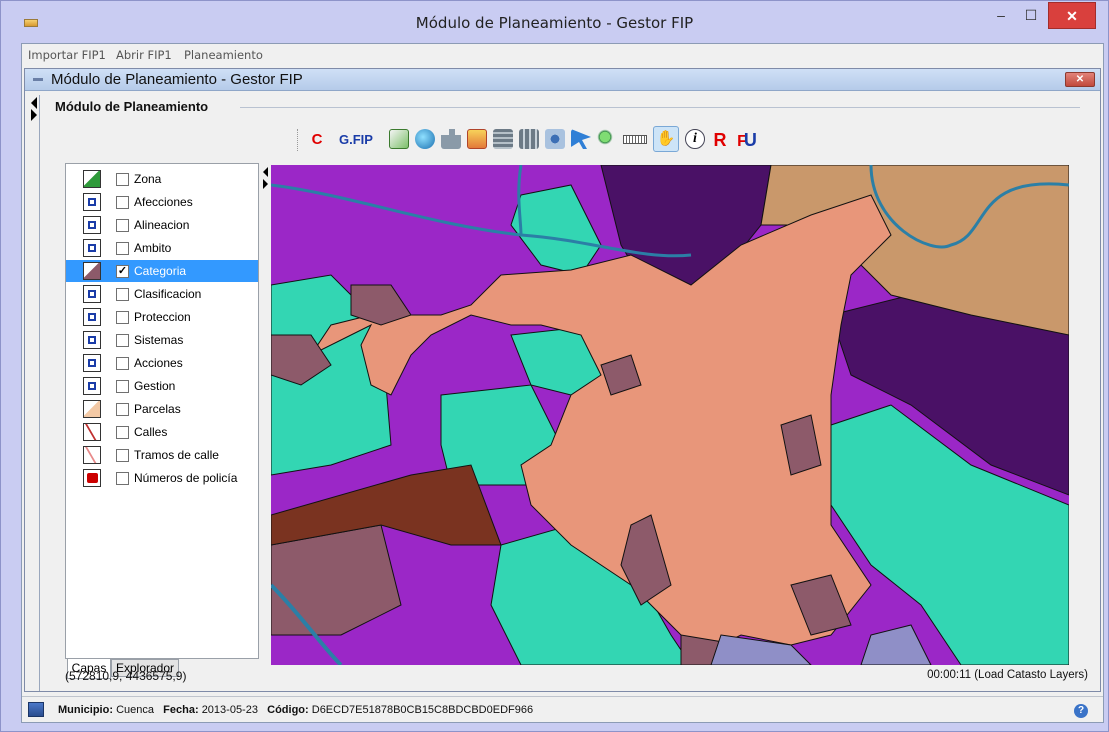  I want to click on layer-row: Números de policía, so click(162, 478).